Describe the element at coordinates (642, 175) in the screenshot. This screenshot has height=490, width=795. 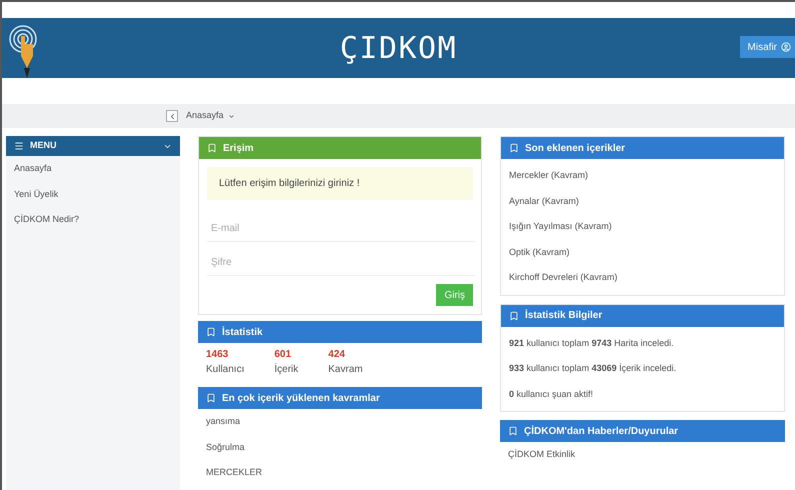
I see `content-link: Mercekler (Kavram)` at that location.